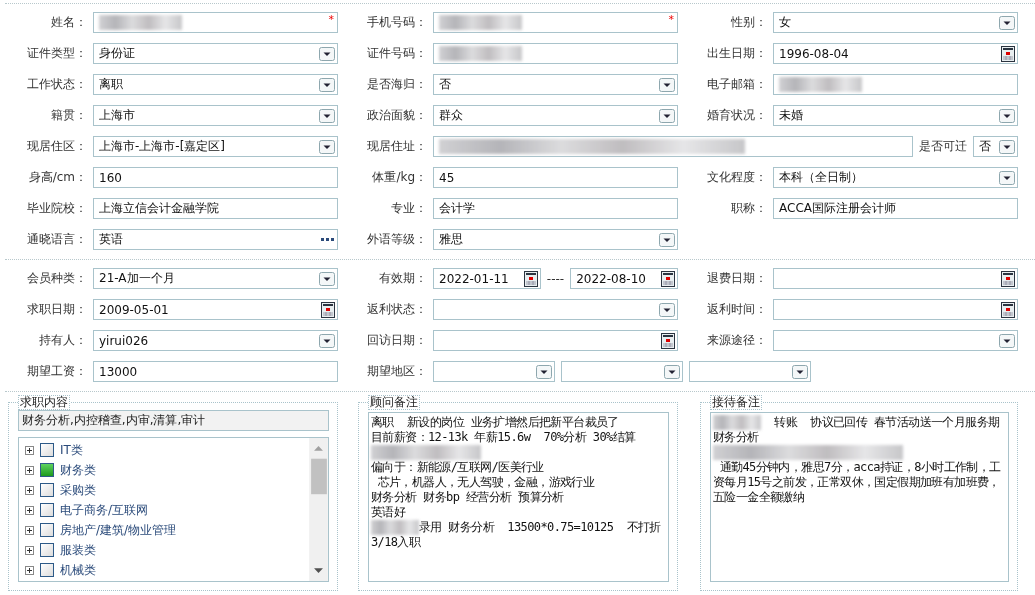 The height and width of the screenshot is (595, 1035). I want to click on notes-textarea: 转账 协议已回传 春节活动送一个月服务期 财务分析 通勤45分钟内，雅思7分，acca持证，8小时工作制，工资每月15号之前发，正常双休，国定假期加班有加班费，五险一金全额缴纳, so click(859, 497).